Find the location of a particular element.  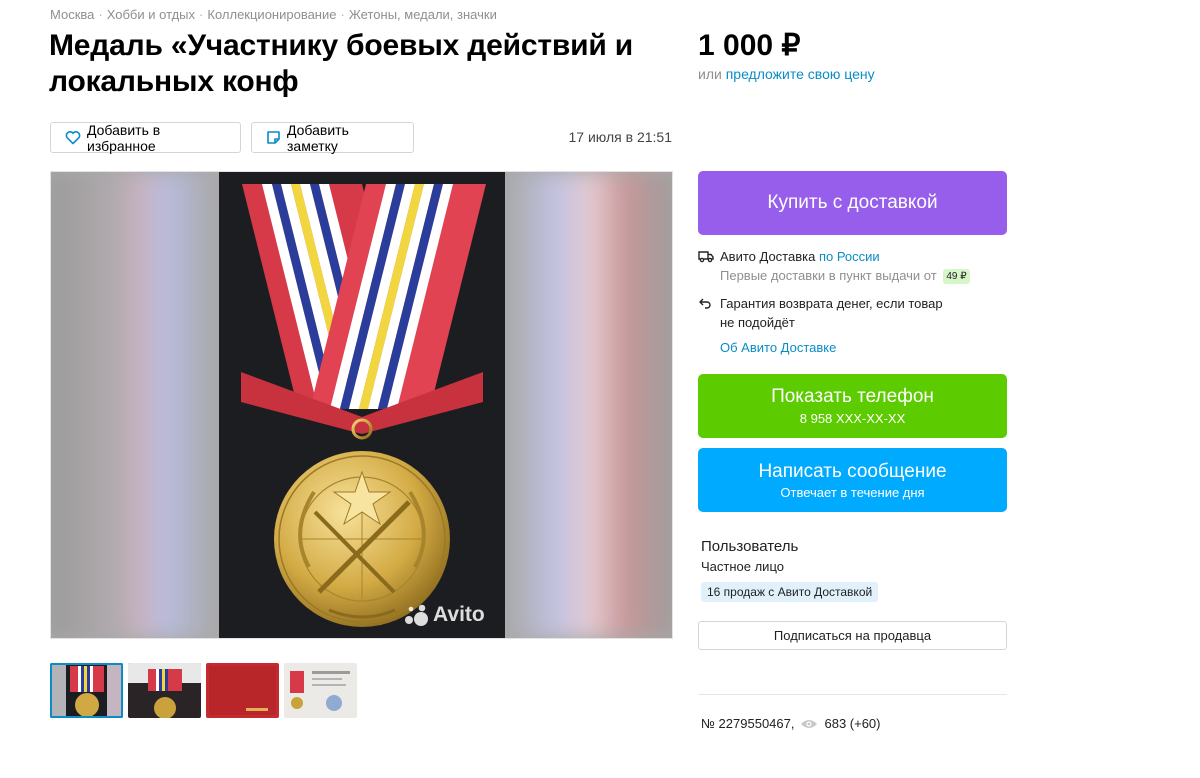

view-count: 683 (+60) is located at coordinates (852, 723).